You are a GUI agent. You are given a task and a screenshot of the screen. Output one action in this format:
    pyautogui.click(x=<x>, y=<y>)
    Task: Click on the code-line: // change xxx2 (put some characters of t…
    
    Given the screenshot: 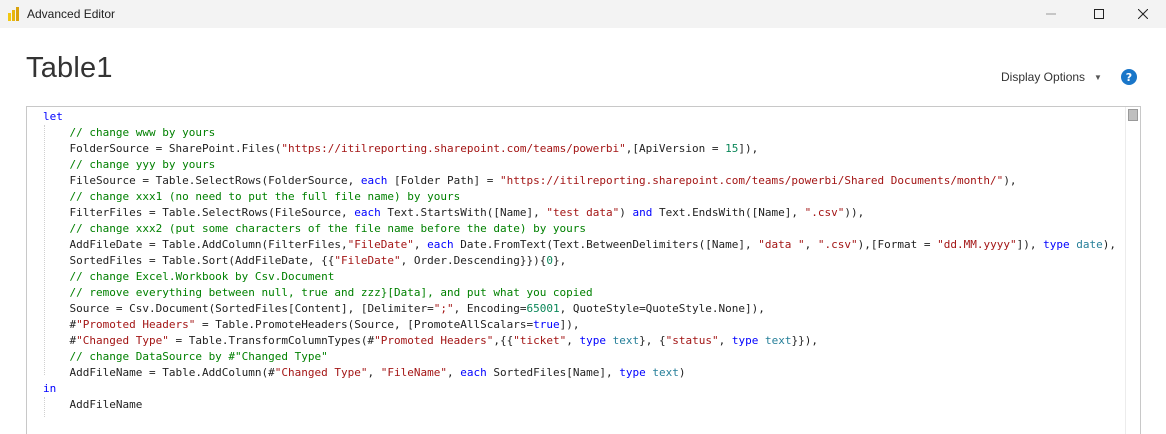 What is the action you would take?
    pyautogui.click(x=579, y=229)
    